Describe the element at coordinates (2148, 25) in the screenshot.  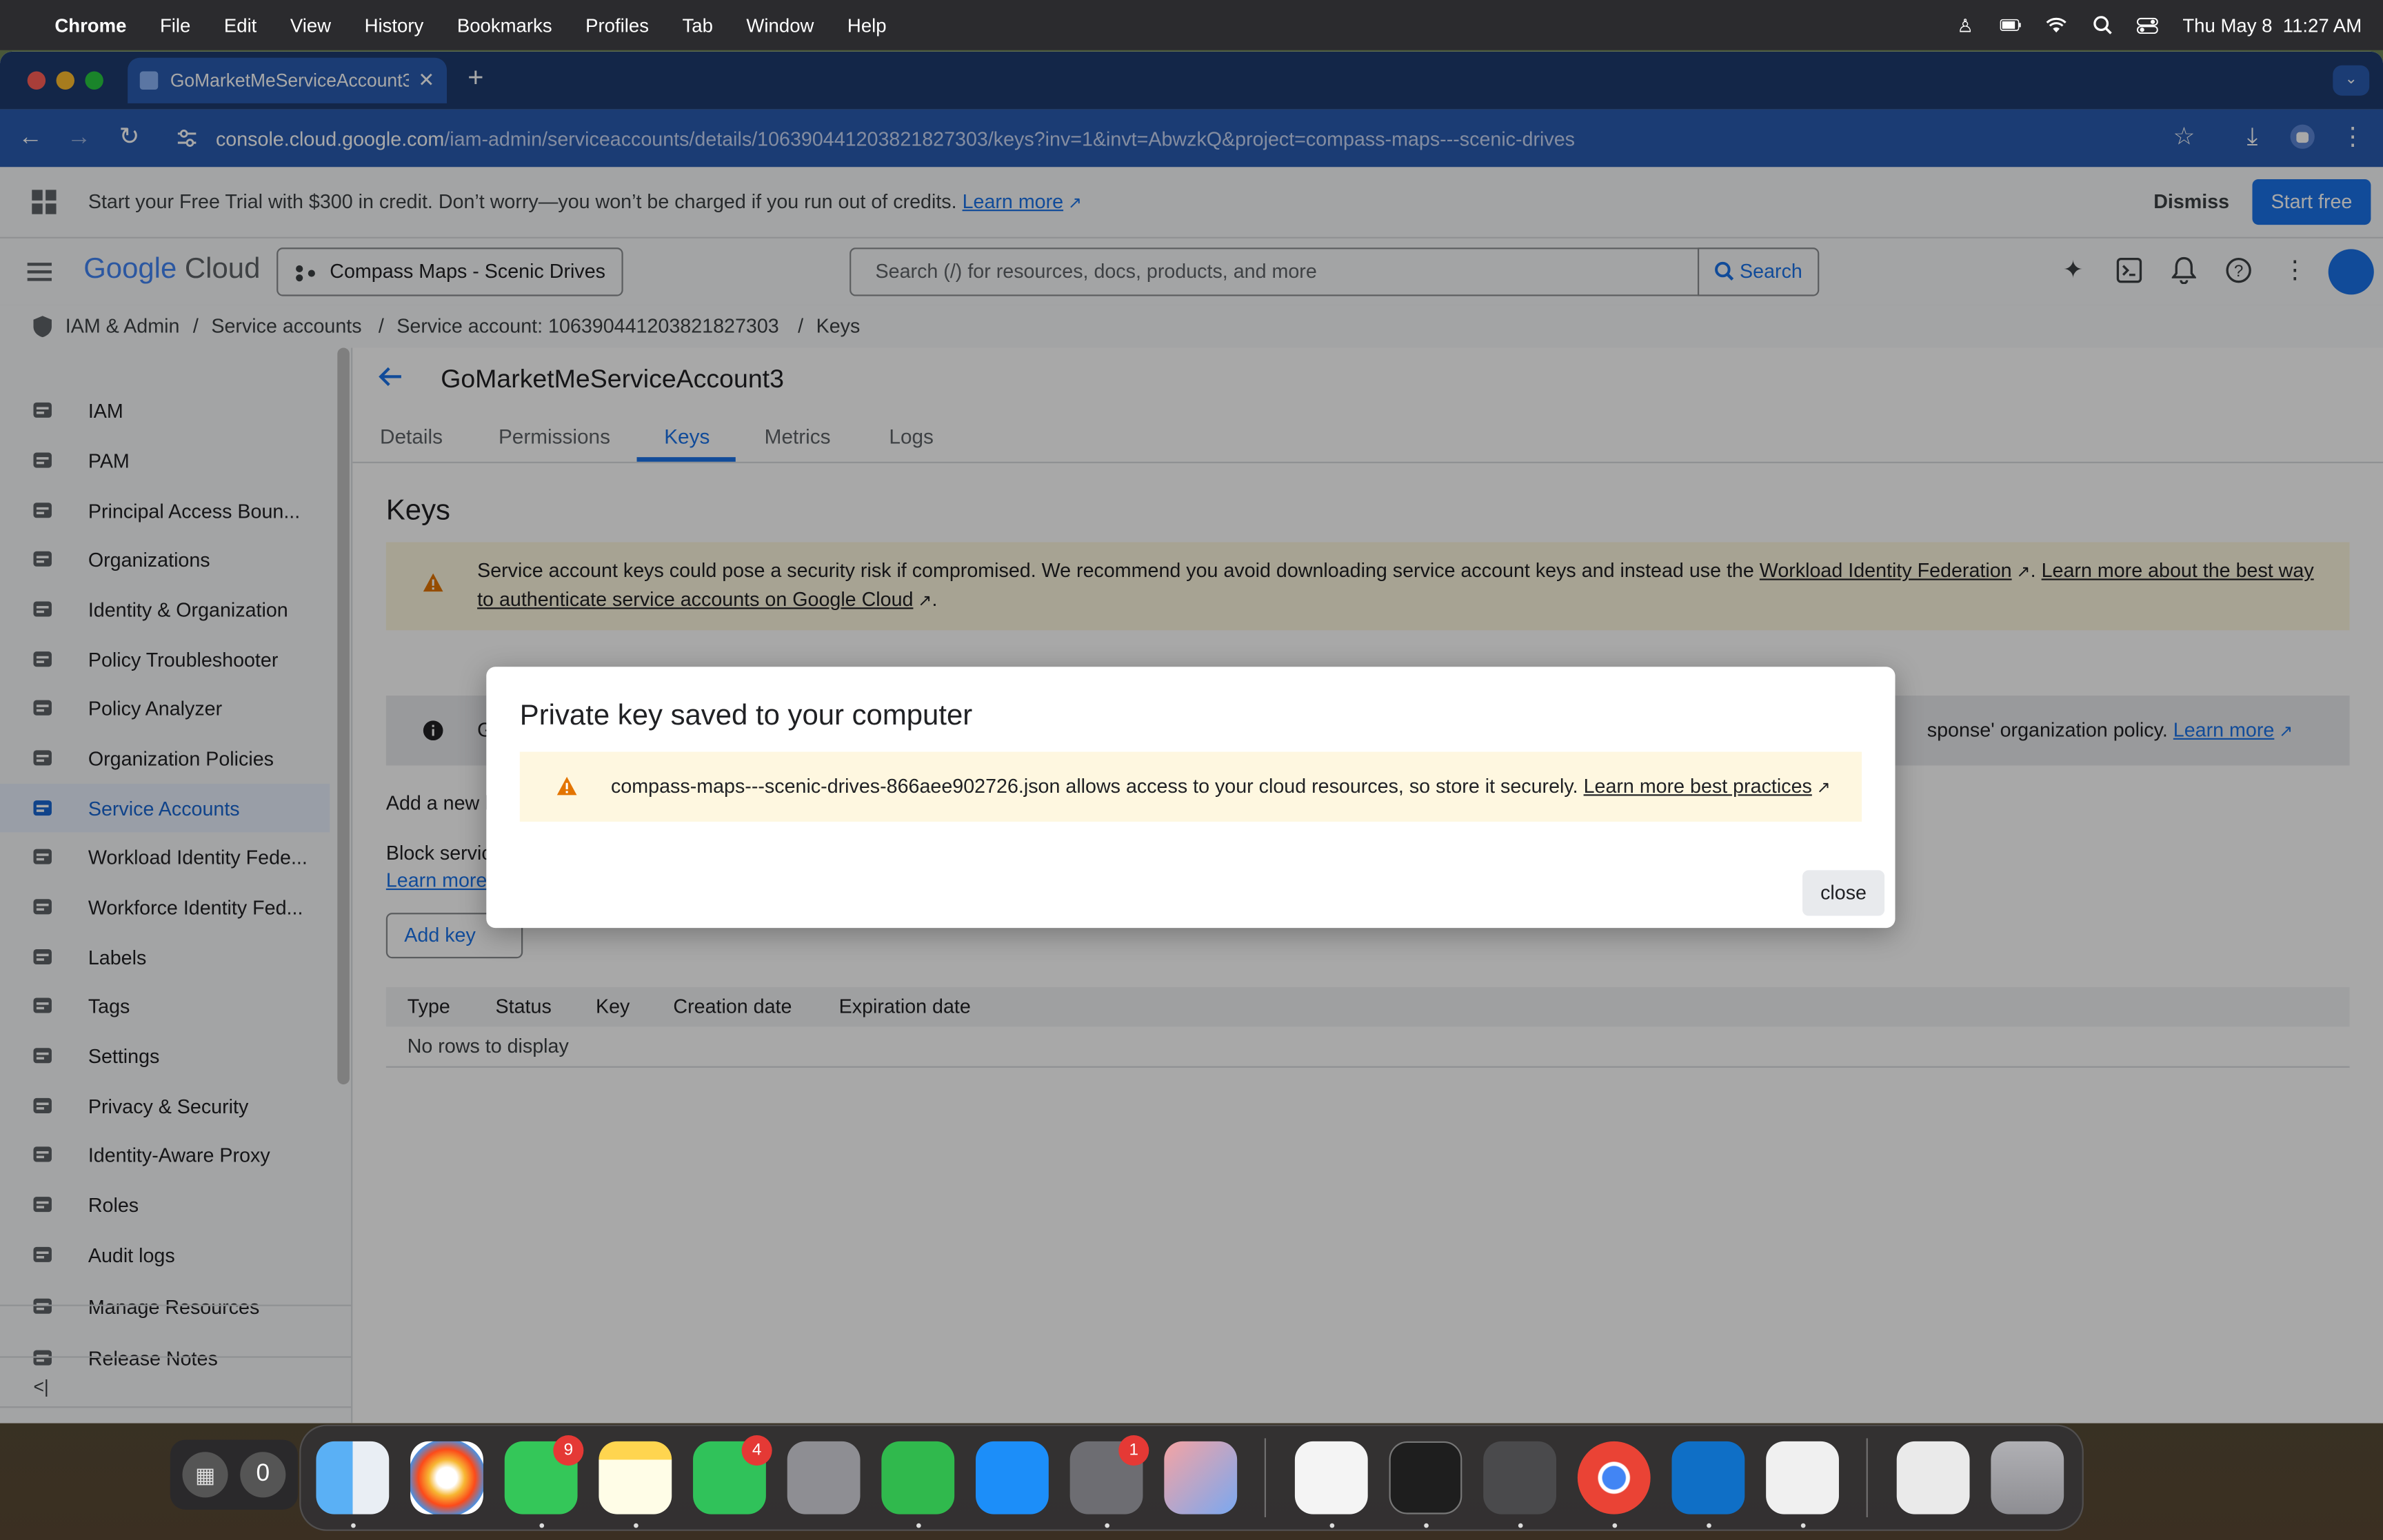
I see `control-center-icon` at that location.